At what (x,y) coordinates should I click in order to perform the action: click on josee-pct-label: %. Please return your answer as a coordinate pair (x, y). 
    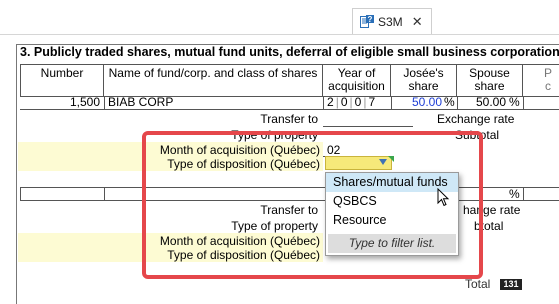
    Looking at the image, I should click on (449, 102).